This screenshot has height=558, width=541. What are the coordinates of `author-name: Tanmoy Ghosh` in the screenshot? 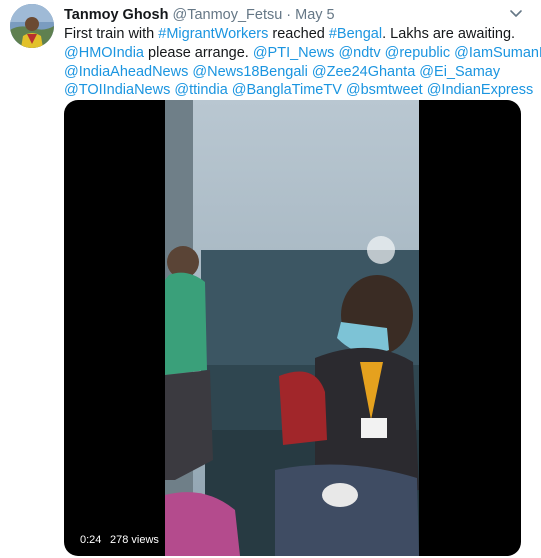 It's located at (116, 15).